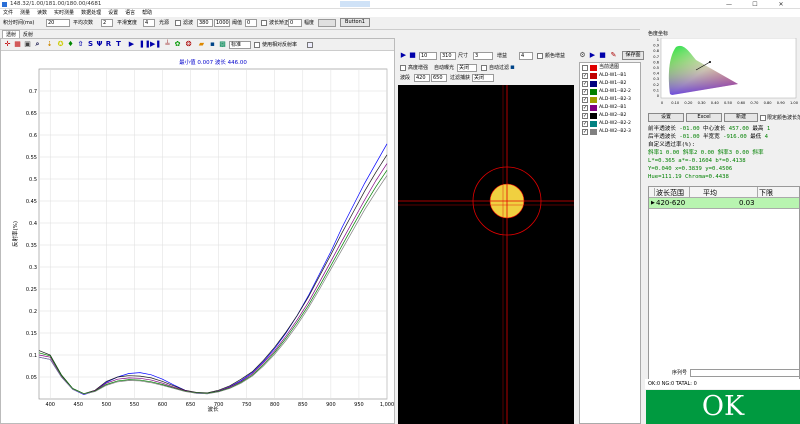 Image resolution: width=800 pixels, height=424 pixels. What do you see at coordinates (90, 44) in the screenshot?
I see `s-icon: S` at bounding box center [90, 44].